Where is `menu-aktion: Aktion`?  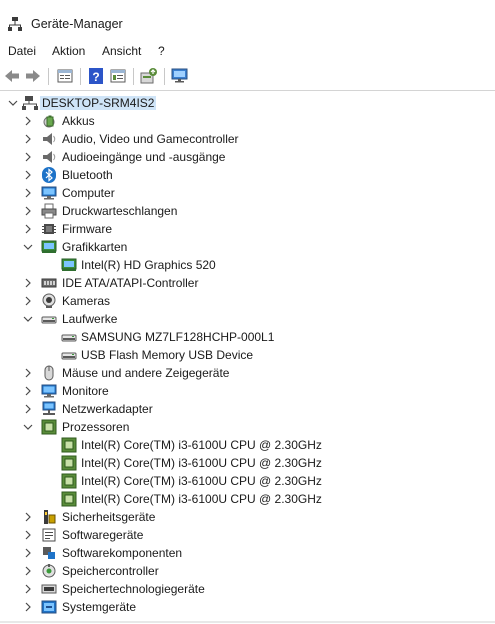 menu-aktion: Aktion is located at coordinates (68, 51).